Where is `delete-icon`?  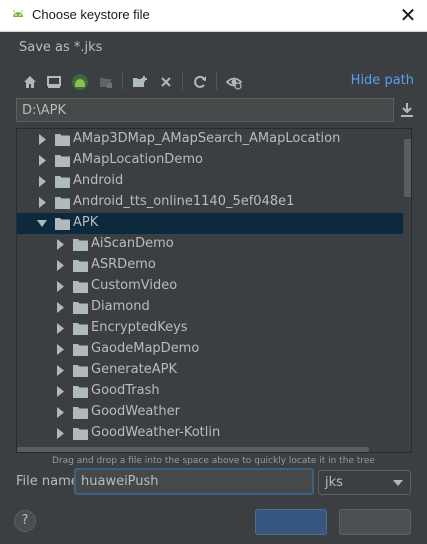 delete-icon is located at coordinates (166, 82).